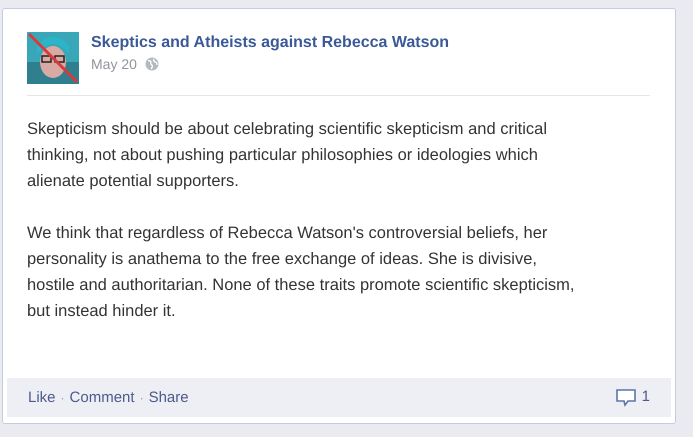 The width and height of the screenshot is (693, 437). Describe the element at coordinates (287, 155) in the screenshot. I see `post-paragraph: Skepticism should be about celebrating scientific skepticism and critical thinking, not about pushing particular philosophies or ideologies which alienate potential supporters.` at that location.